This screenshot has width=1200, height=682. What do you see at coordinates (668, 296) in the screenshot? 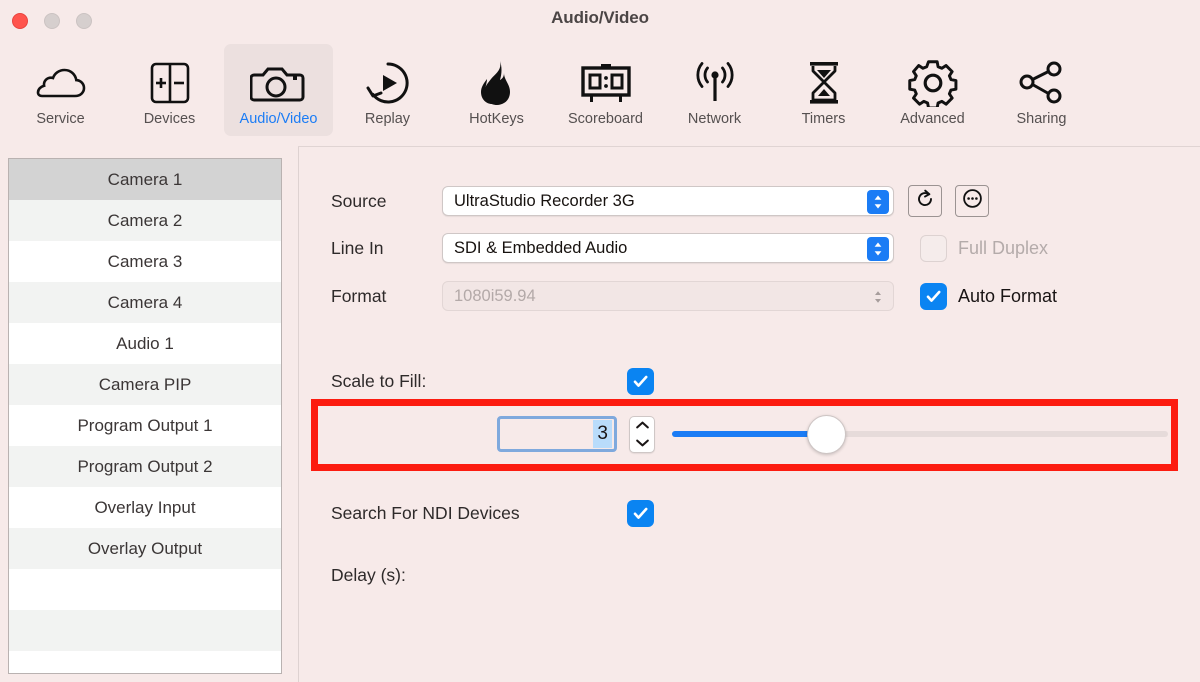
I see `format-dropdown: 1080i59.94` at bounding box center [668, 296].